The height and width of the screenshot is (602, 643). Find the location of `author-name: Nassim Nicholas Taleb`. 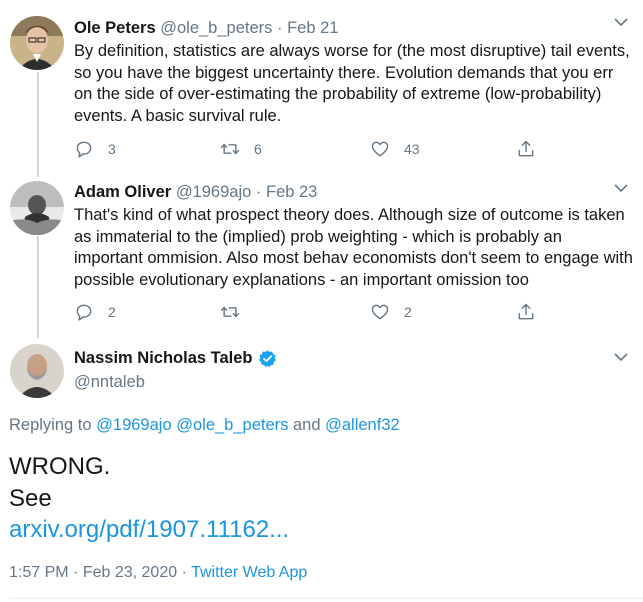

author-name: Nassim Nicholas Taleb is located at coordinates (163, 358).